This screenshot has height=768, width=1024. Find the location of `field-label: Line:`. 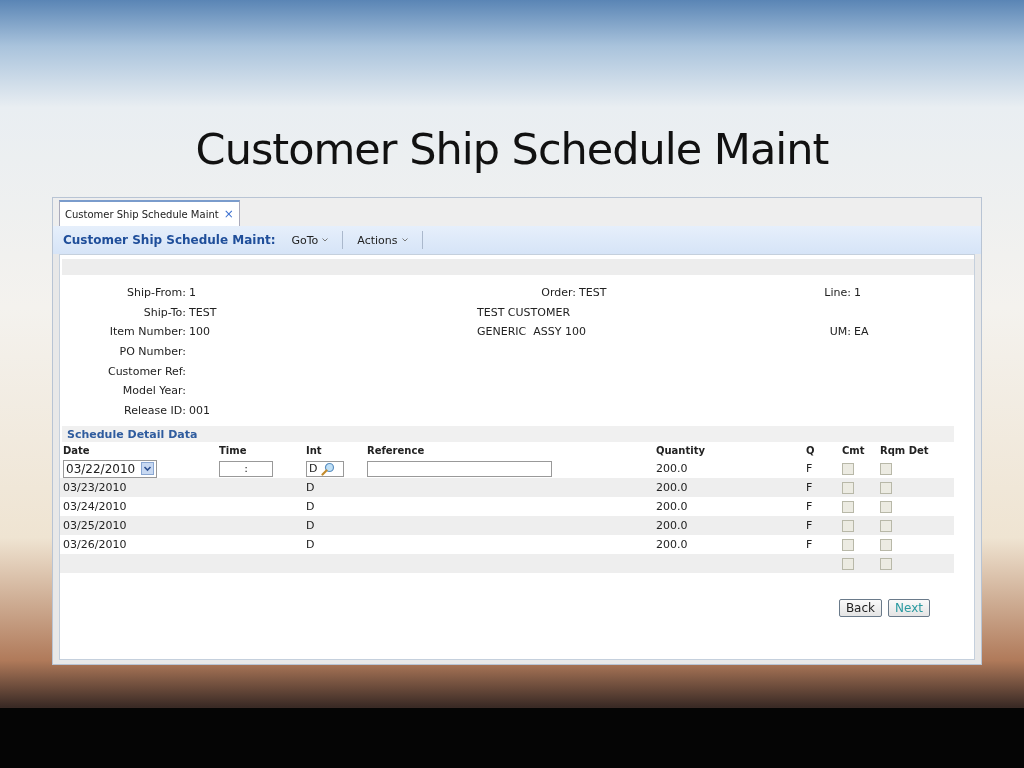

field-label: Line: is located at coordinates (837, 293).